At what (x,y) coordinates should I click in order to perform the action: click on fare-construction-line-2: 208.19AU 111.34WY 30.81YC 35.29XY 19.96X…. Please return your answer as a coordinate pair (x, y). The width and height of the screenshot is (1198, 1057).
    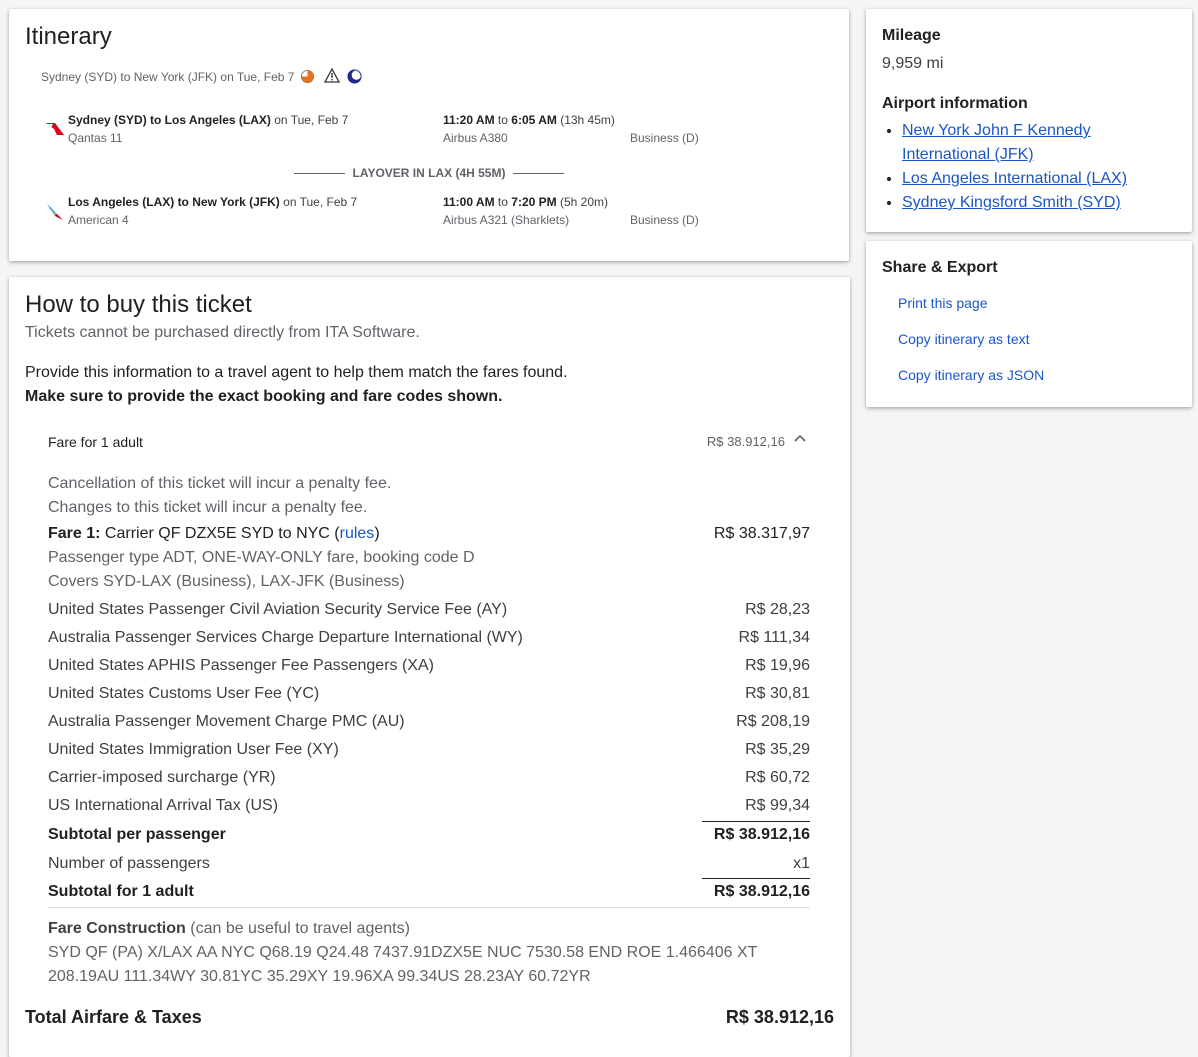
    Looking at the image, I should click on (319, 976).